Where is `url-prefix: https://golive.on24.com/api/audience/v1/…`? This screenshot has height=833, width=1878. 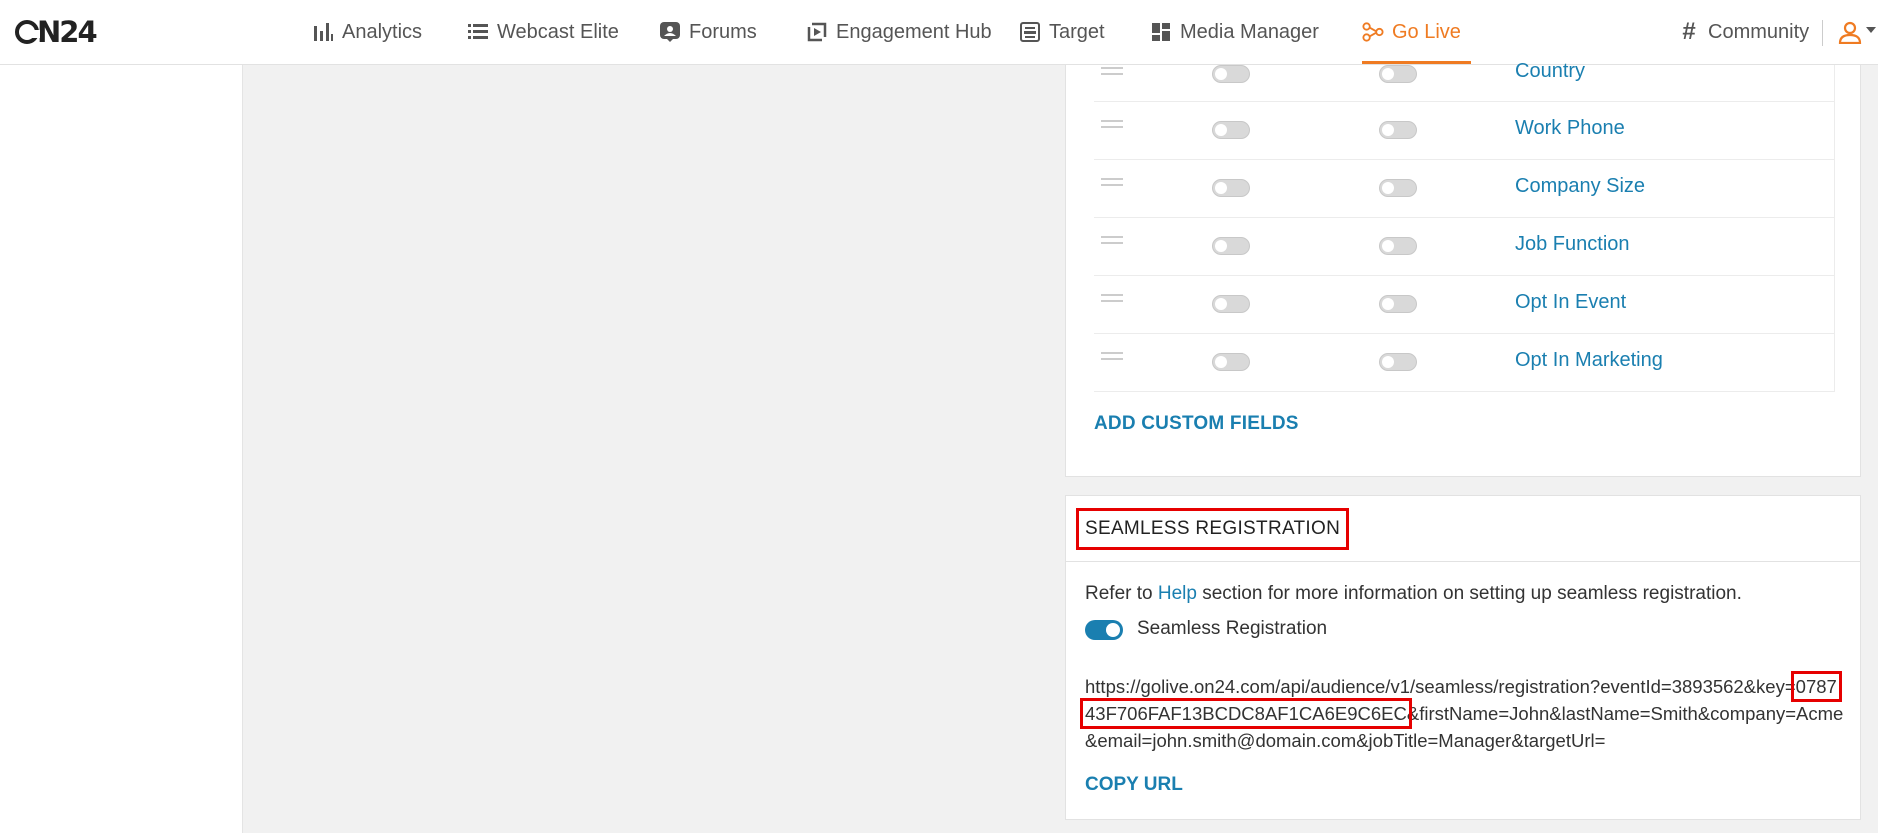
url-prefix: https://golive.on24.com/api/audience/v1/… is located at coordinates (1440, 686).